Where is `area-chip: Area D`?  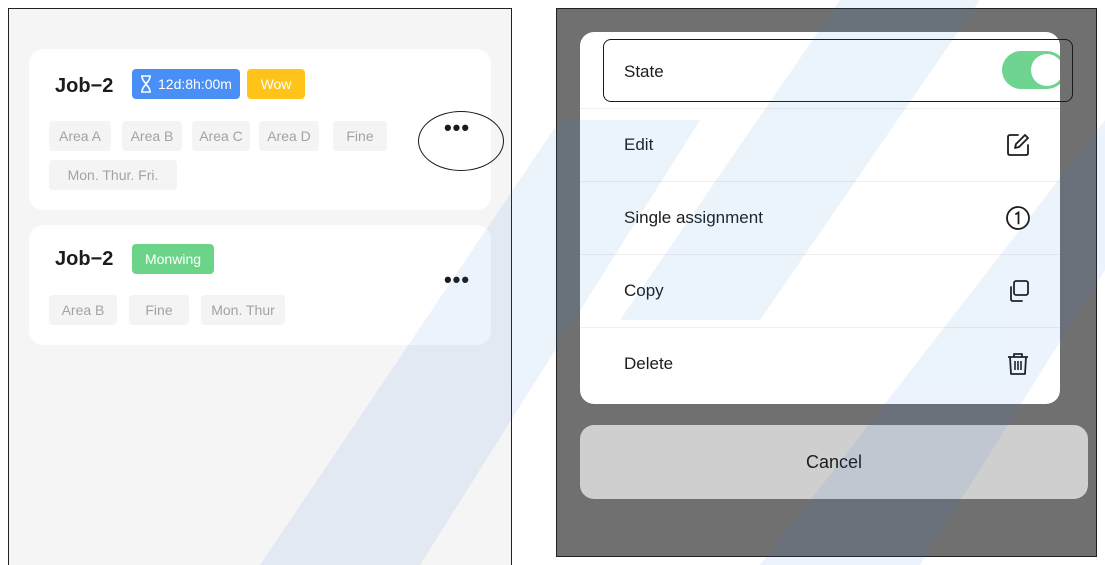 area-chip: Area D is located at coordinates (289, 136).